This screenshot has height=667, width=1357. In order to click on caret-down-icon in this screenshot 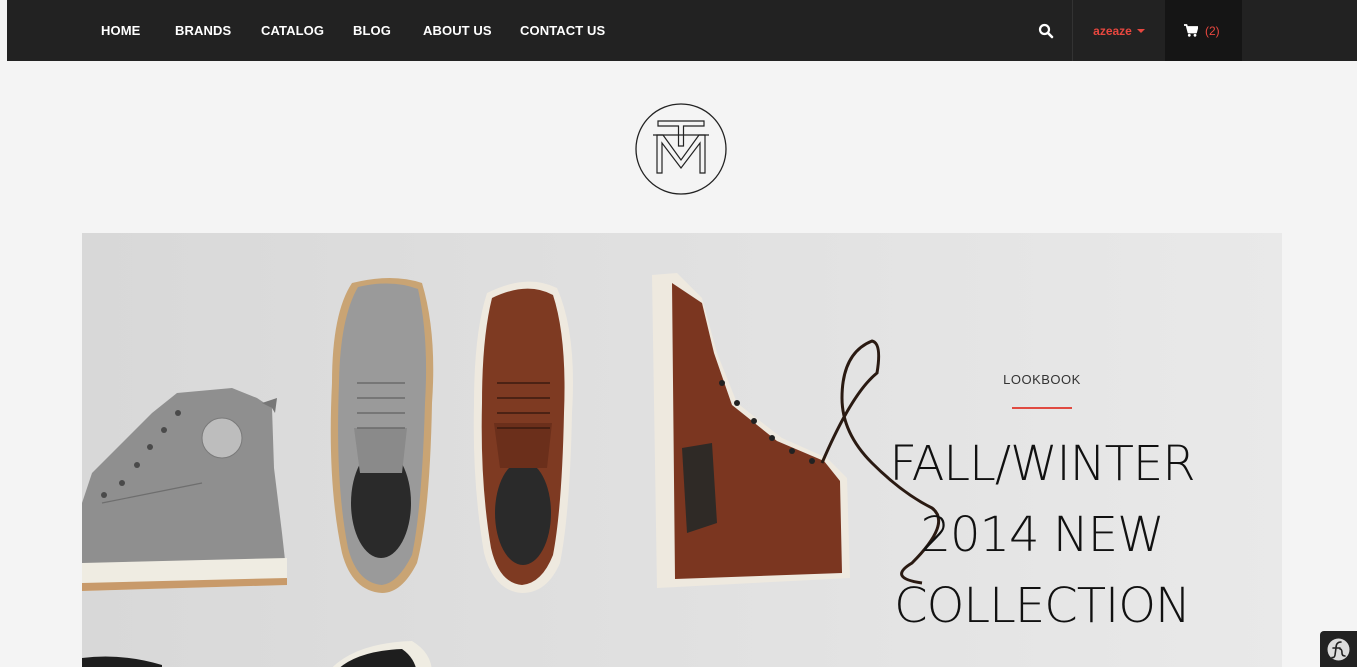, I will do `click(1140, 31)`.